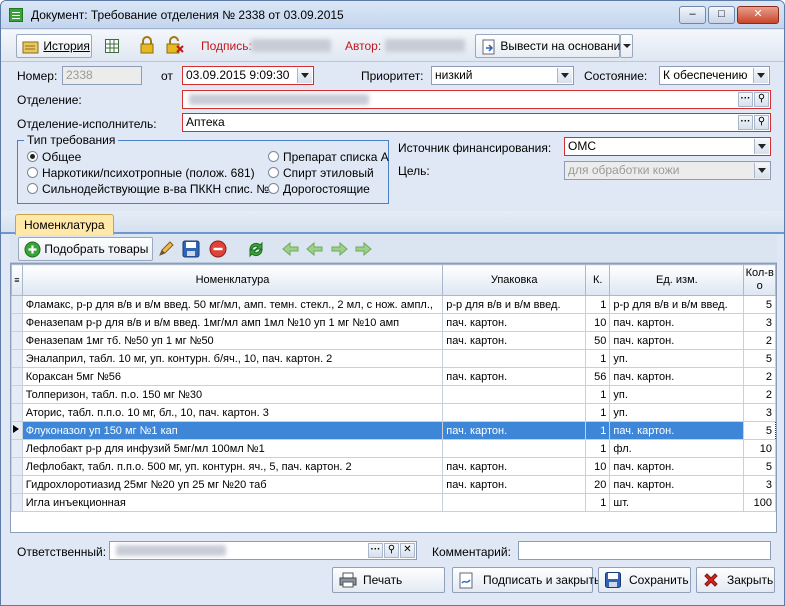 The height and width of the screenshot is (606, 785). Describe the element at coordinates (232, 430) in the screenshot. I see `cell-name: Флуконазол уп 150 мг №1 кап` at that location.